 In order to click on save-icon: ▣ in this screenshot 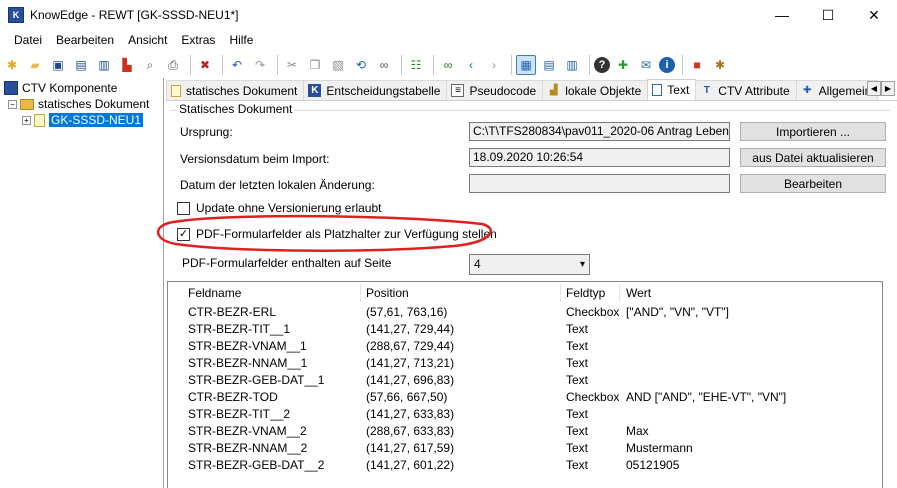, I will do `click(58, 65)`.